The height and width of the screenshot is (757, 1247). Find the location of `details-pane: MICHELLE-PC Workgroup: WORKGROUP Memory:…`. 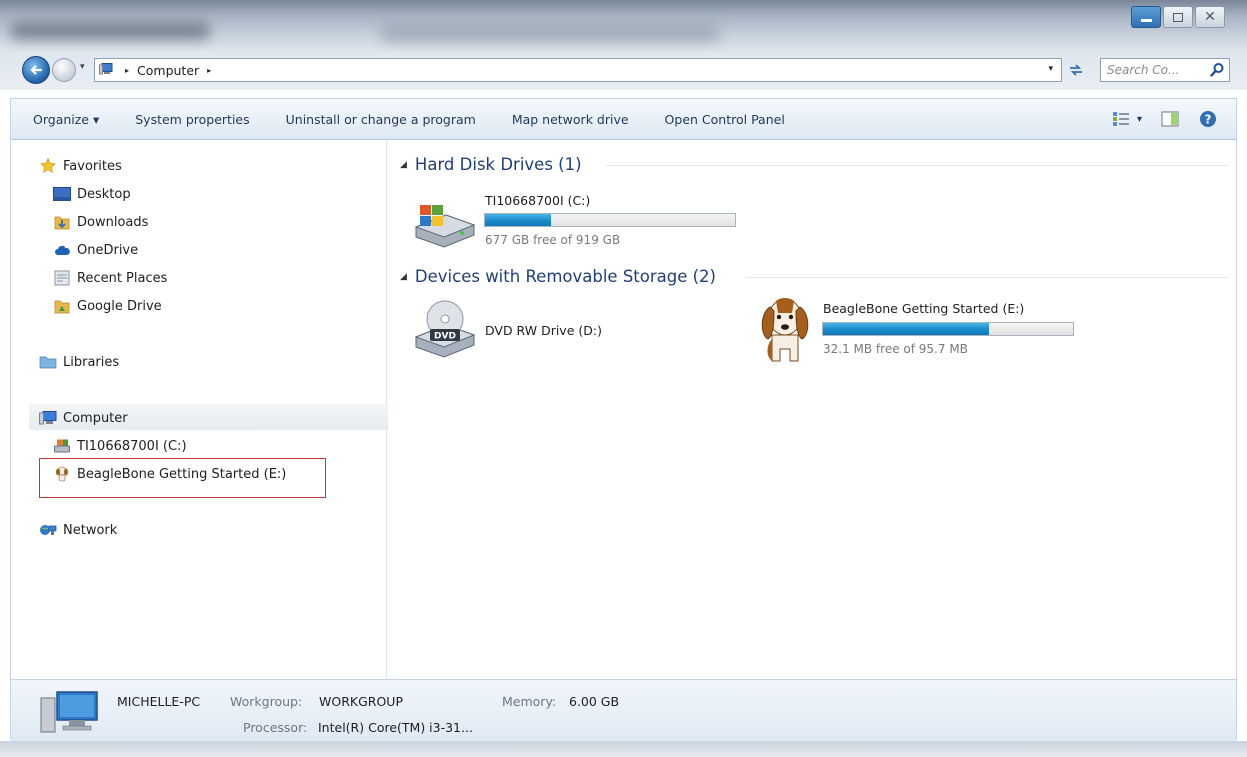

details-pane: MICHELLE-PC Workgroup: WORKGROUP Memory:… is located at coordinates (623, 710).